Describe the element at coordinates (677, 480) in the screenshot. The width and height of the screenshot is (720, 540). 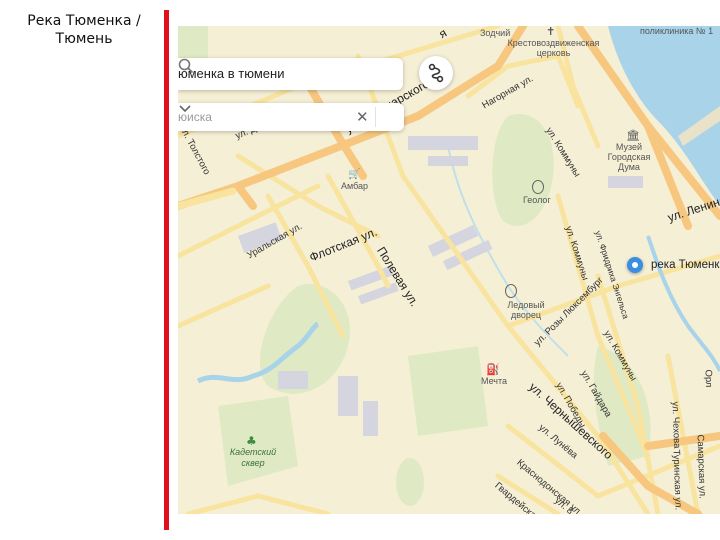
I see `street-label: Туринская ул.` at that location.